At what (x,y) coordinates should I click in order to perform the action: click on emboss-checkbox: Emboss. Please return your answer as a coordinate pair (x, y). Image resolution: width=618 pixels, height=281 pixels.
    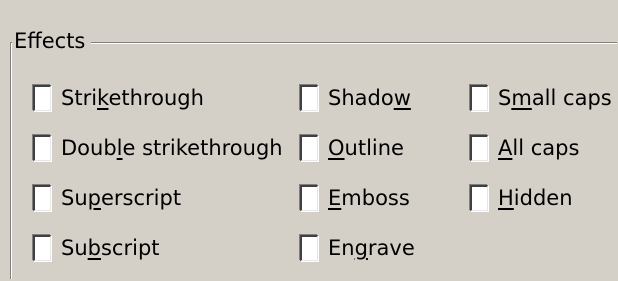
    Looking at the image, I should click on (357, 198).